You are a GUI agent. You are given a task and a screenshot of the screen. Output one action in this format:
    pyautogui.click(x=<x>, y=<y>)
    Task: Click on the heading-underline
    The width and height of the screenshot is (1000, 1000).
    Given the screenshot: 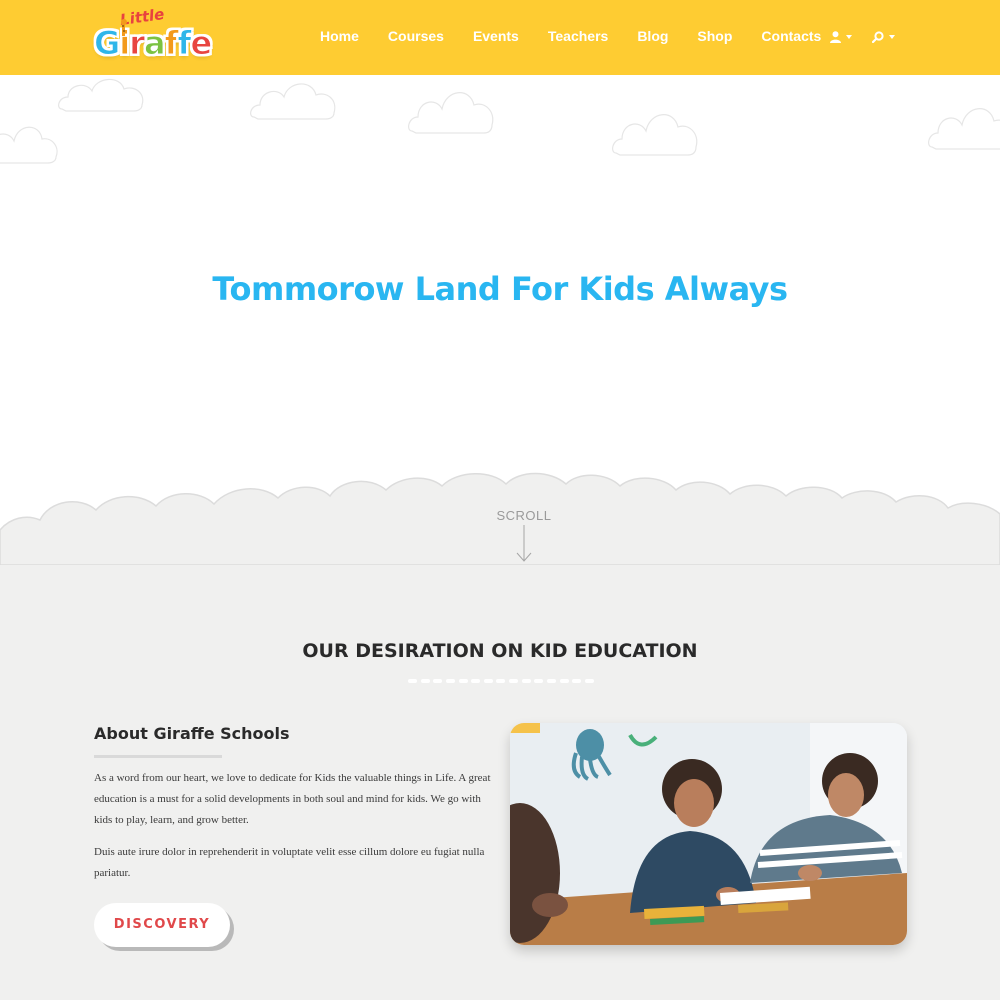 What is the action you would take?
    pyautogui.click(x=158, y=756)
    